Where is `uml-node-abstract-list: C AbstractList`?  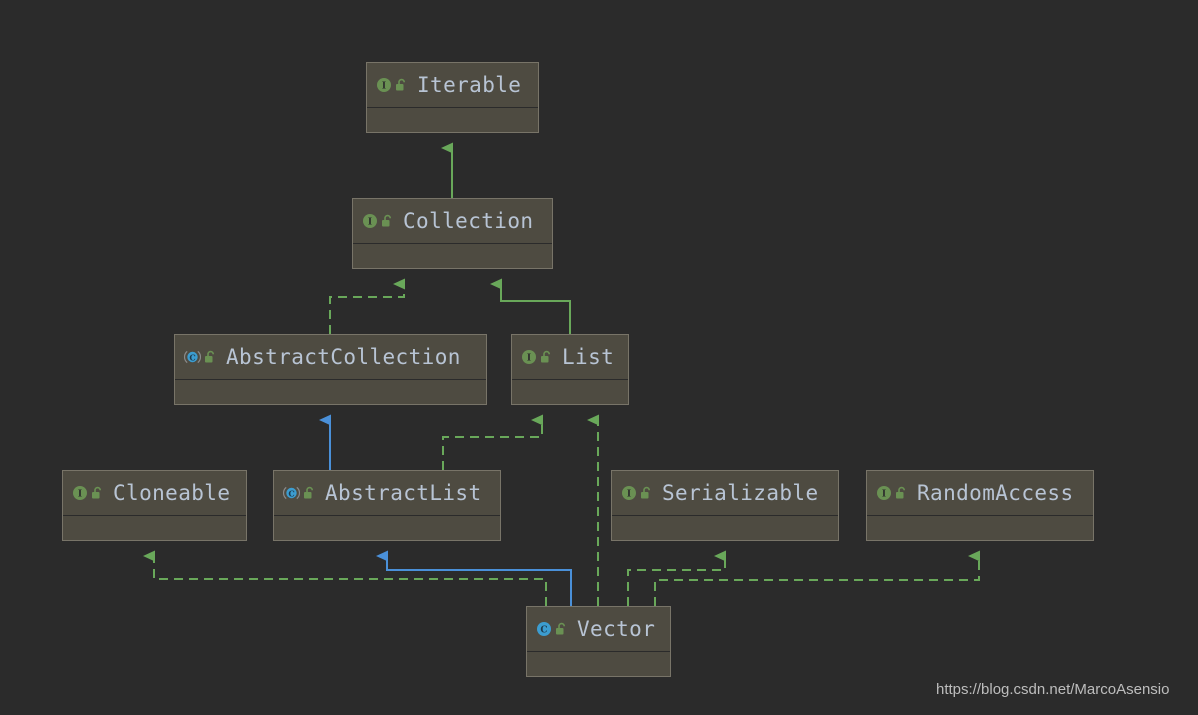 uml-node-abstract-list: C AbstractList is located at coordinates (387, 505).